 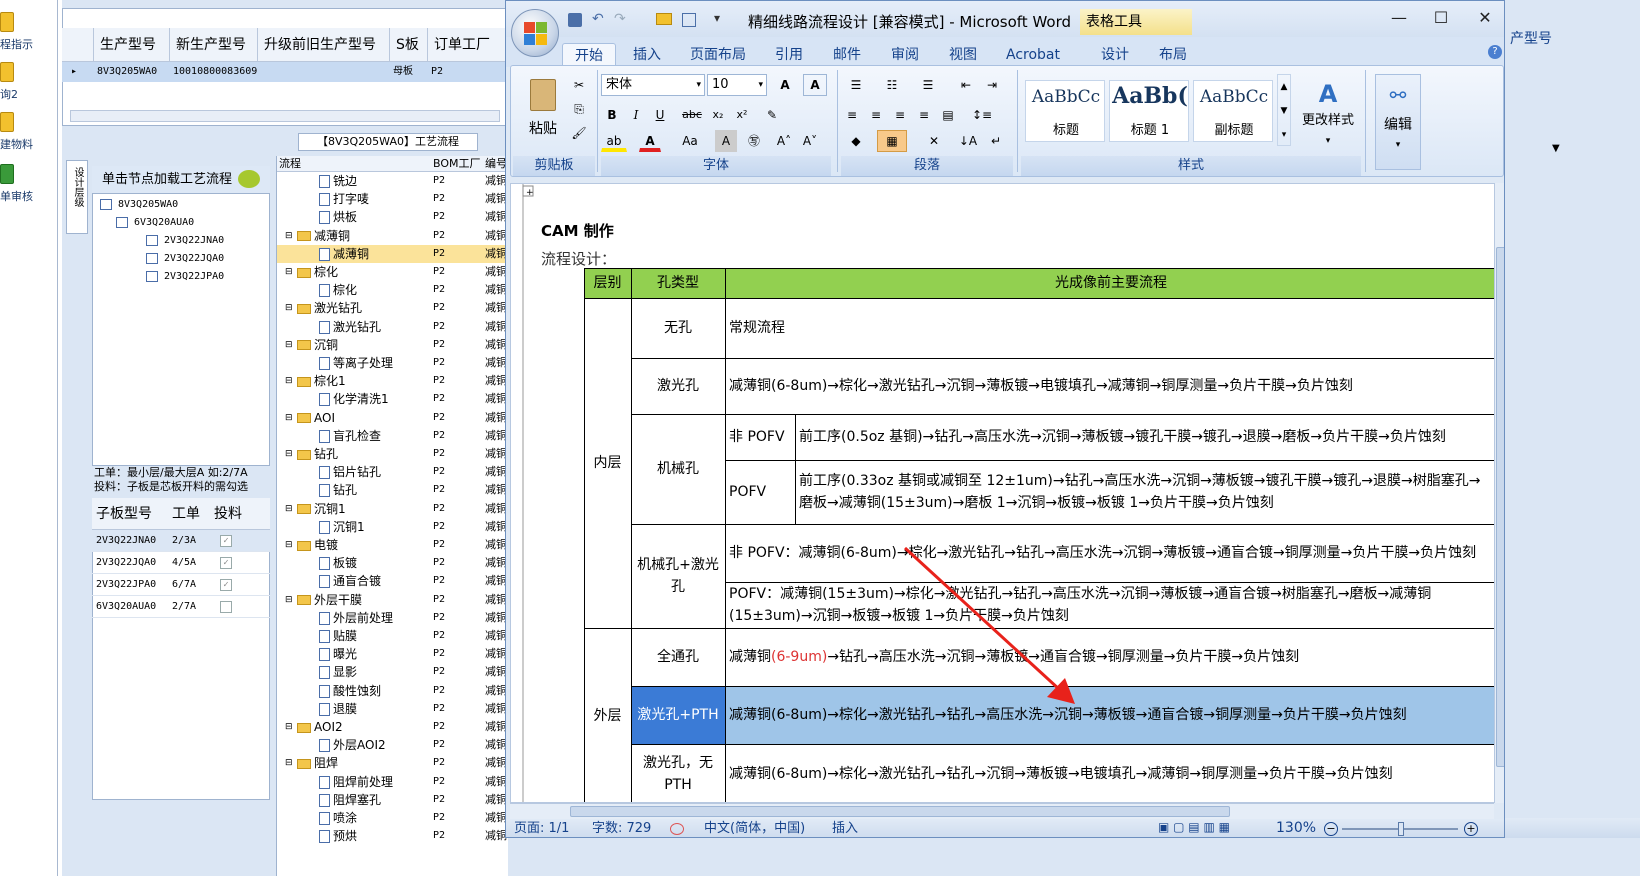 I want to click on multilevel-list-icon: ☰, so click(x=928, y=85).